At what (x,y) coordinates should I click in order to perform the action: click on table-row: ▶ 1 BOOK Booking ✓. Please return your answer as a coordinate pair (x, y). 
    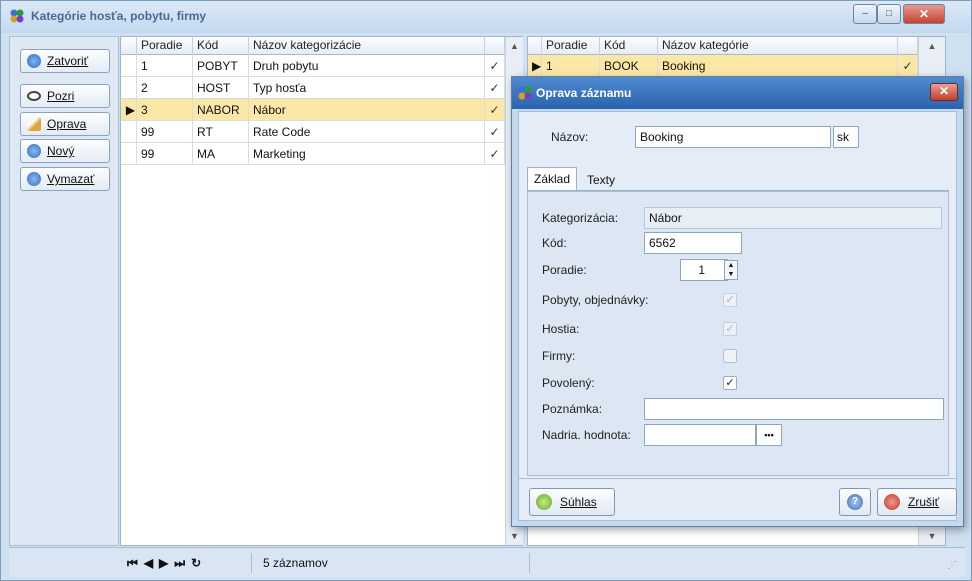
    Looking at the image, I should click on (723, 66).